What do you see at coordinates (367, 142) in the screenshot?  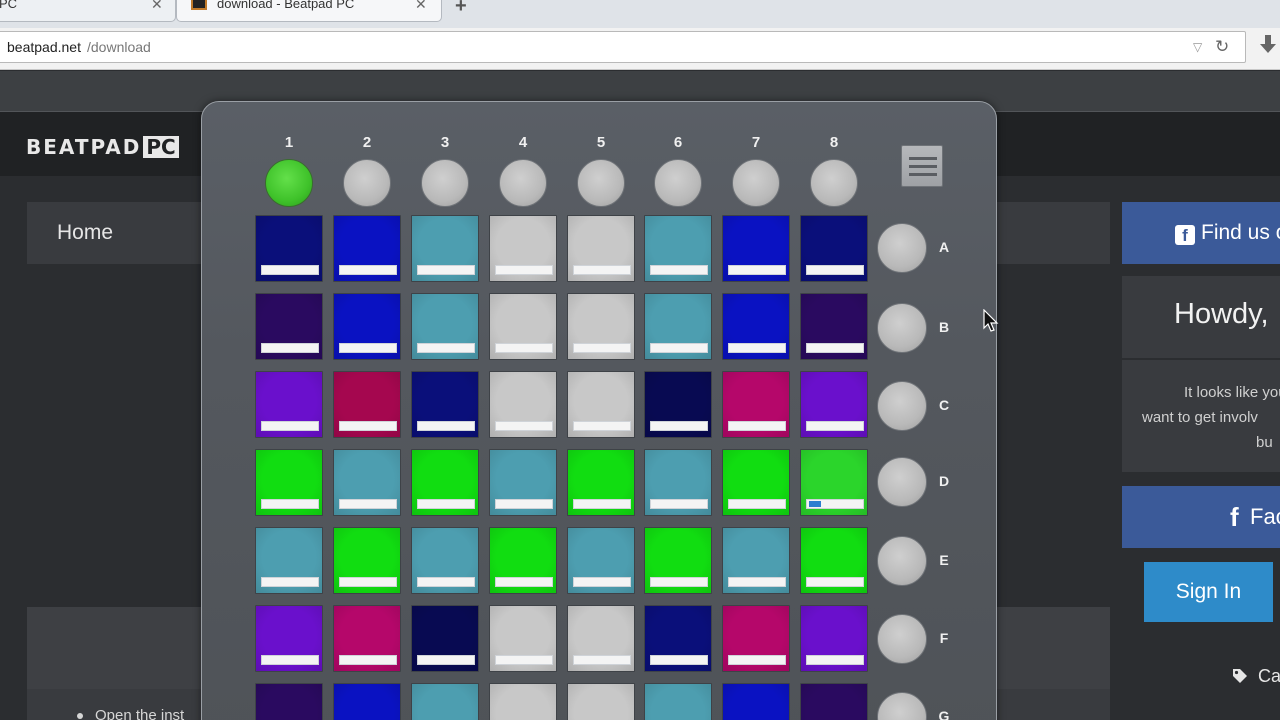 I see `column-label: 2` at bounding box center [367, 142].